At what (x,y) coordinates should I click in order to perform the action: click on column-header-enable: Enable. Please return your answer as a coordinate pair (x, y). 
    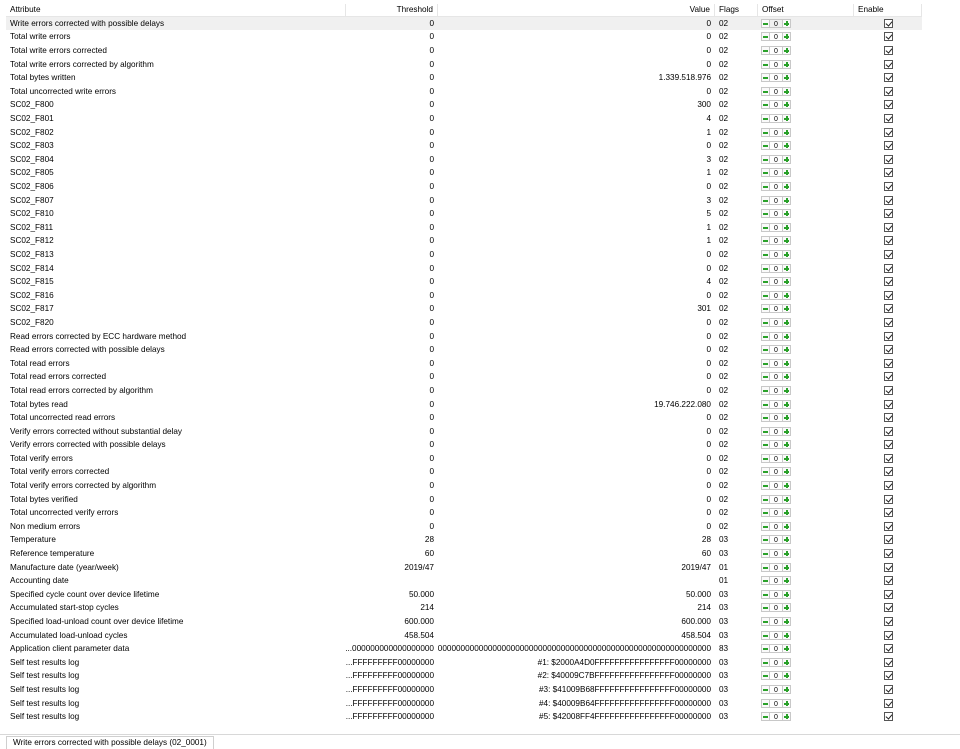
    Looking at the image, I should click on (888, 10).